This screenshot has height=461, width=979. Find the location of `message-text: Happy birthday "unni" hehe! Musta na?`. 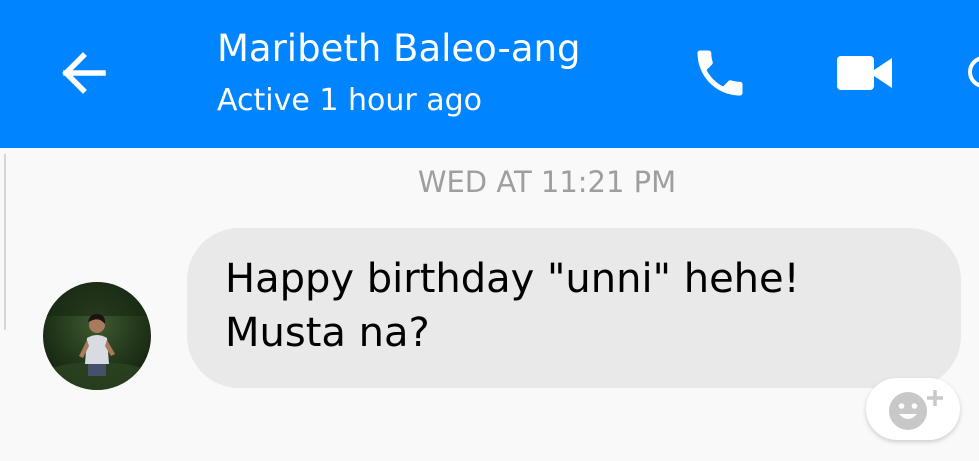

message-text: Happy birthday "unni" hehe! Musta na? is located at coordinates (512, 306).